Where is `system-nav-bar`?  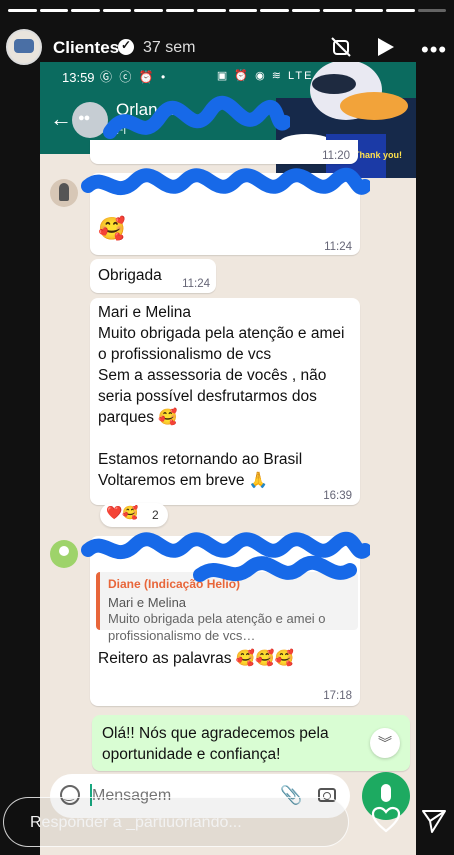 system-nav-bar is located at coordinates (225, 850).